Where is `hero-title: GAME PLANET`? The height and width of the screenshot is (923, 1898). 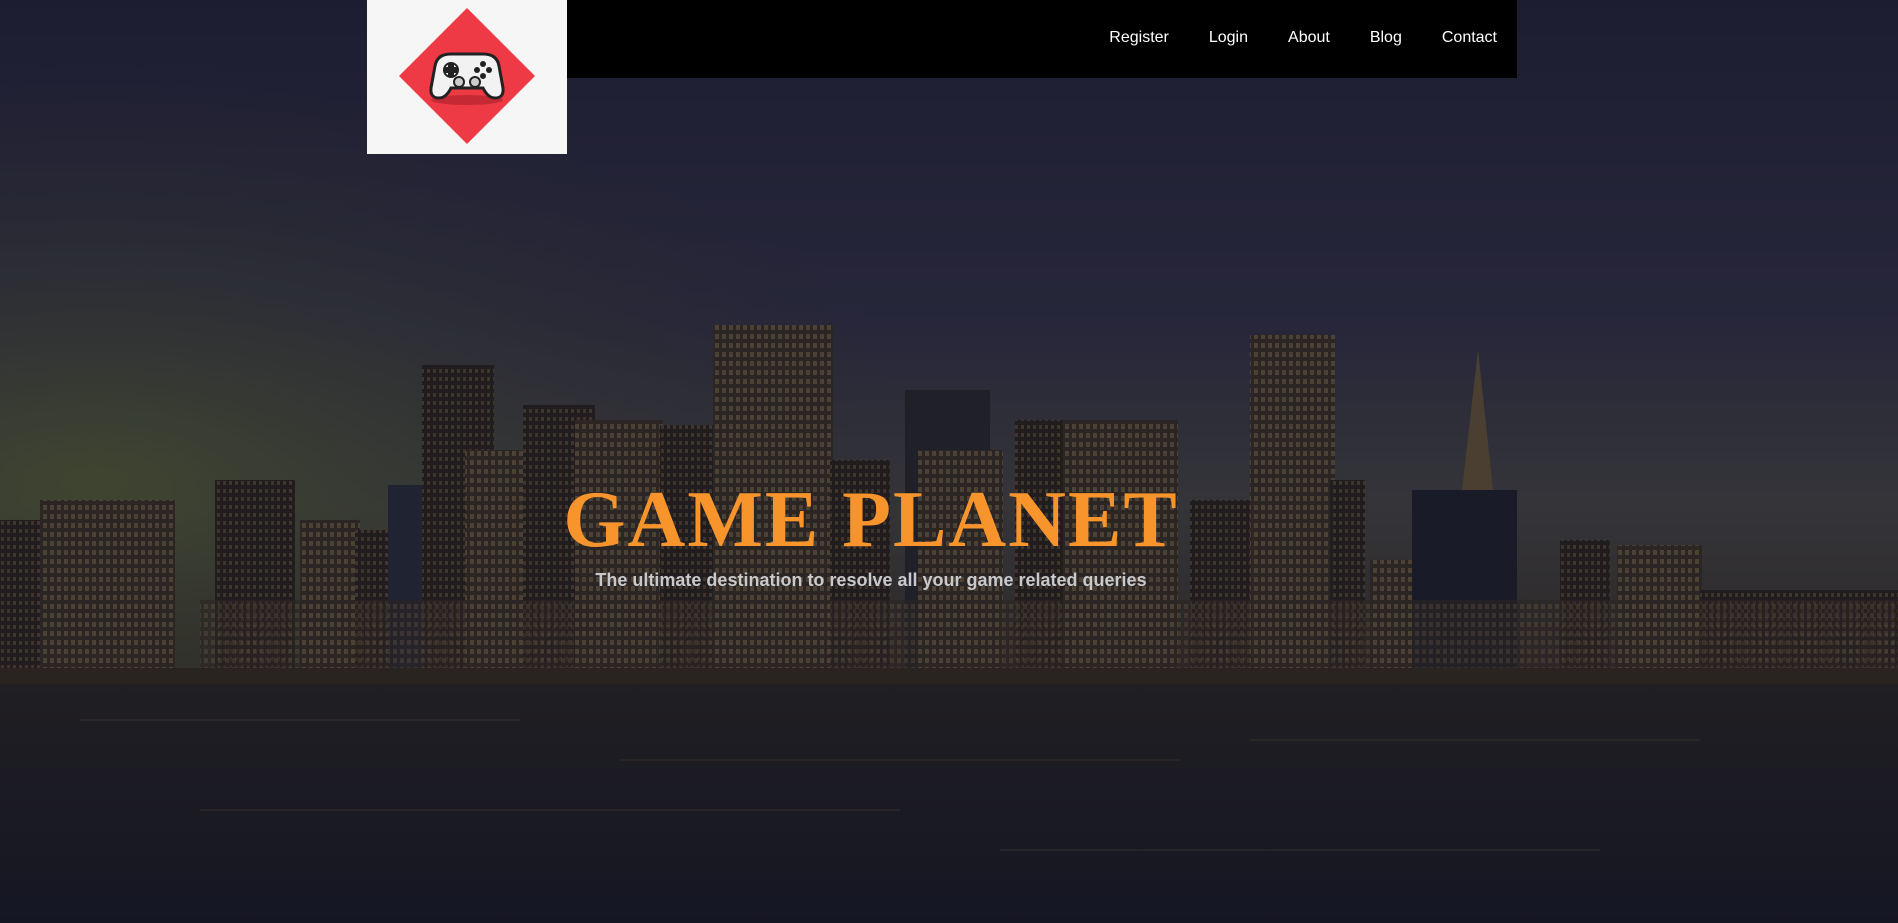
hero-title: GAME PLANET is located at coordinates (871, 520).